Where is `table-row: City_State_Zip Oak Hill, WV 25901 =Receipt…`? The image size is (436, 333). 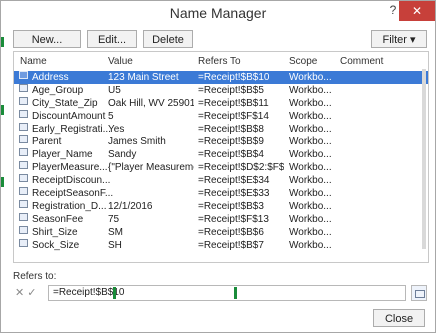 table-row: City_State_Zip Oak Hill, WV 25901 =Receipt… is located at coordinates (221, 103).